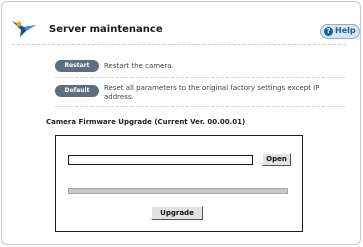 The height and width of the screenshot is (247, 363). I want to click on help-button: ? Help, so click(340, 31).